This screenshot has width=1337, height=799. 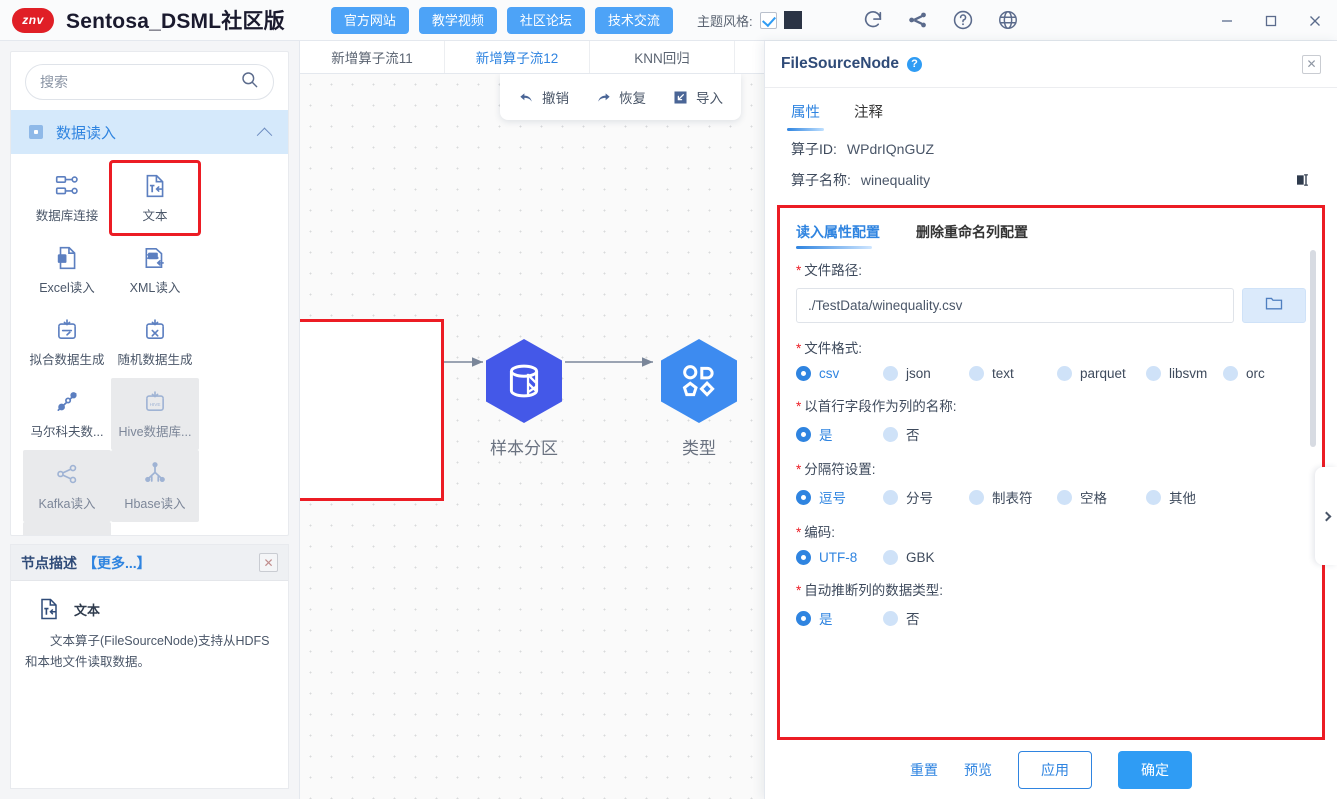 What do you see at coordinates (67, 198) in the screenshot?
I see `palette-node-database-connect: 数据库连接` at bounding box center [67, 198].